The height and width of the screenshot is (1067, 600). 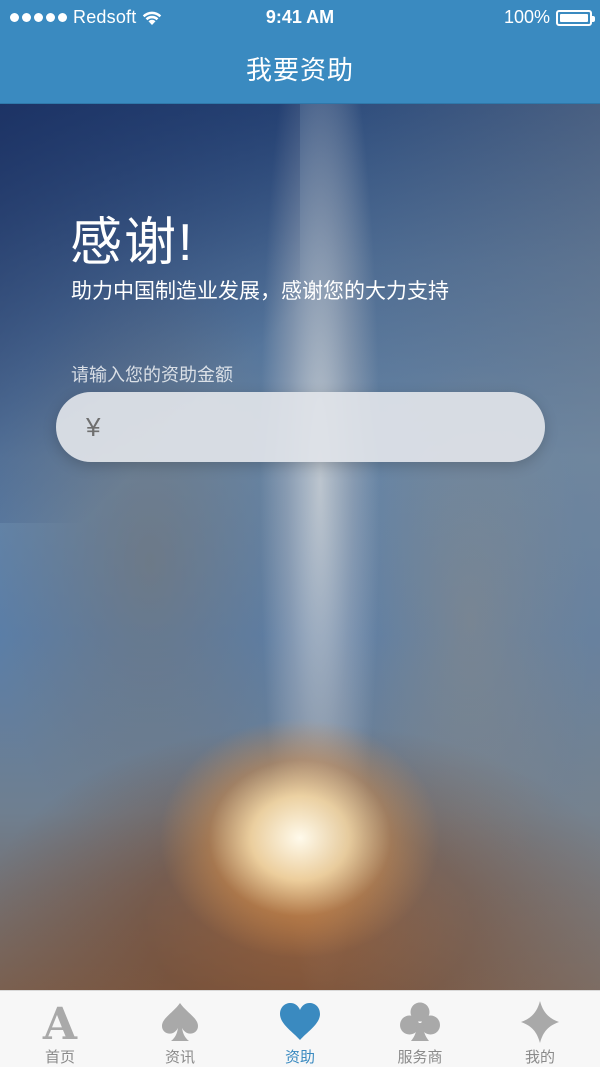 I want to click on tab-label: 我的, so click(x=539, y=1057).